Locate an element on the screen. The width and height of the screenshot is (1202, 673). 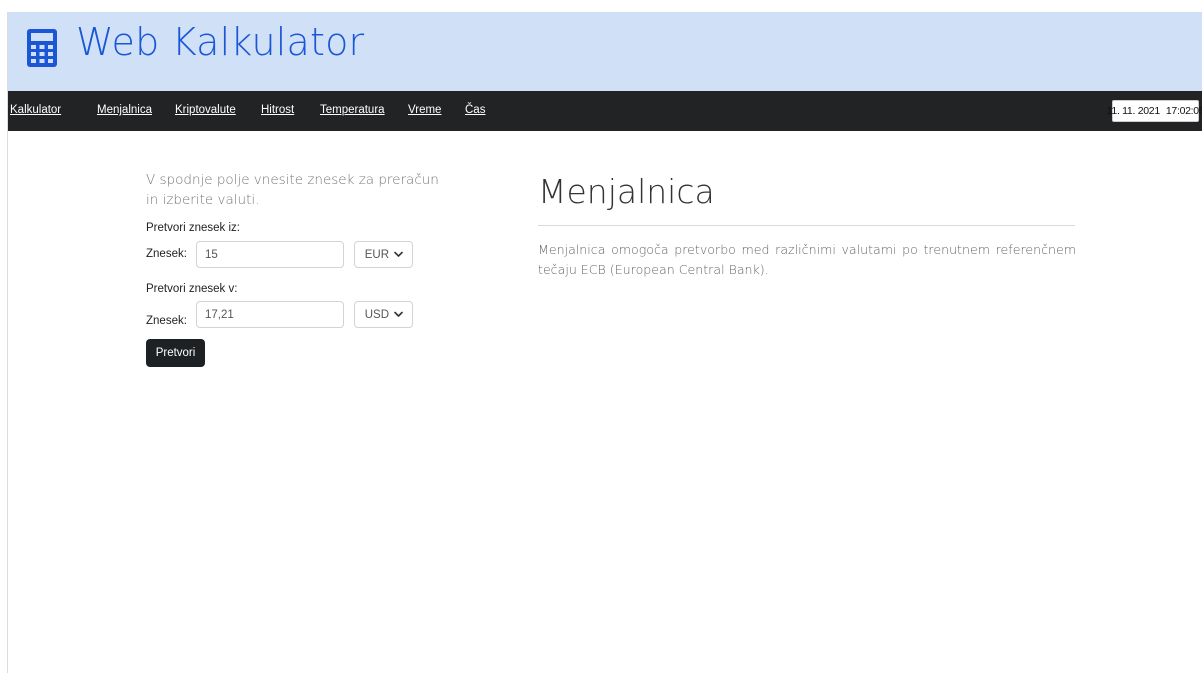
calculator-icon is located at coordinates (42, 48).